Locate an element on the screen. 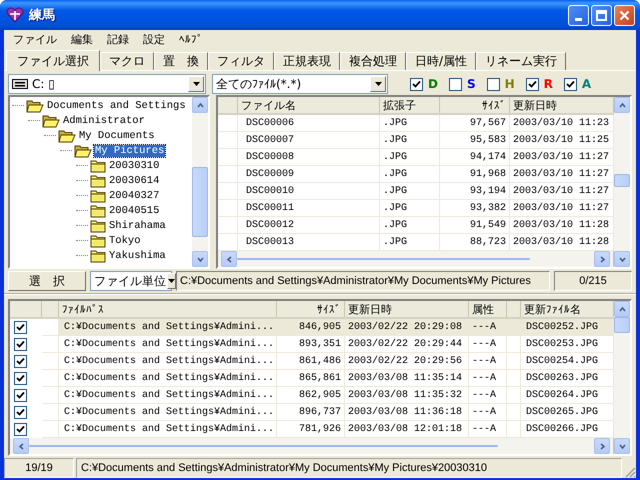 The height and width of the screenshot is (480, 640). table-cell: 97,567 is located at coordinates (475, 123).